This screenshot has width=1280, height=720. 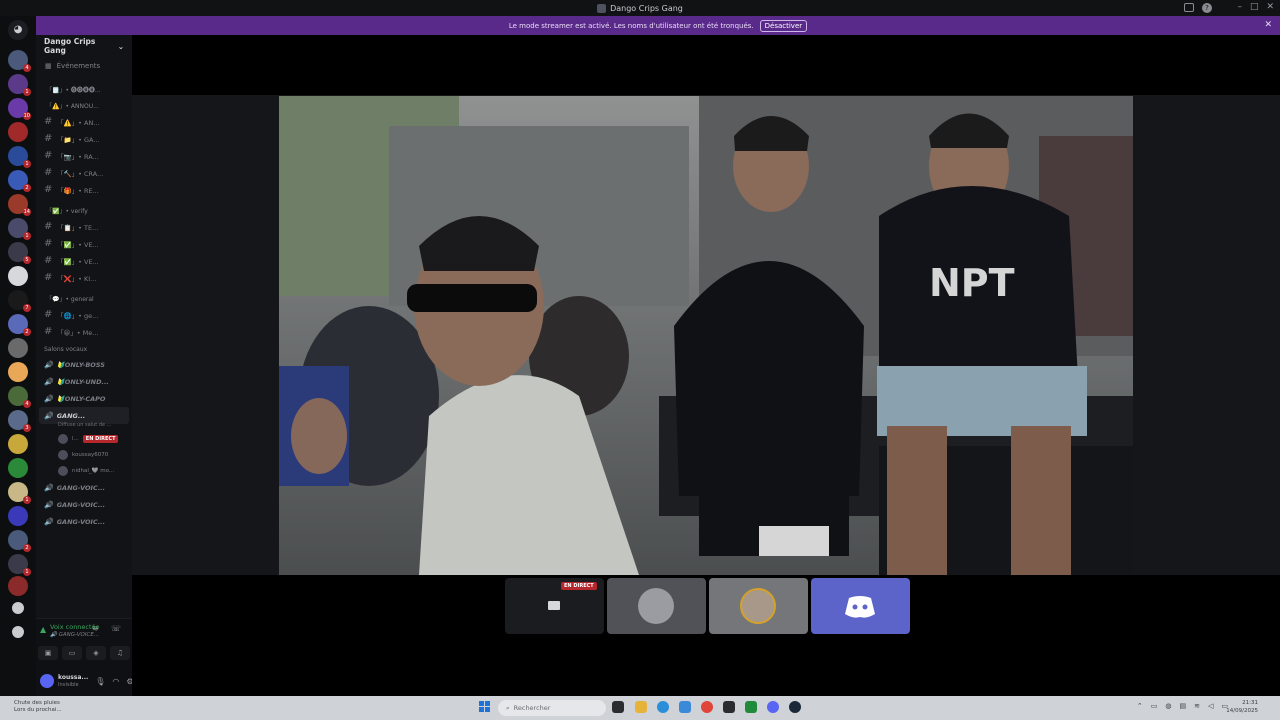 What do you see at coordinates (84, 439) in the screenshot?
I see `voice-member: l... EN DIRECT` at bounding box center [84, 439].